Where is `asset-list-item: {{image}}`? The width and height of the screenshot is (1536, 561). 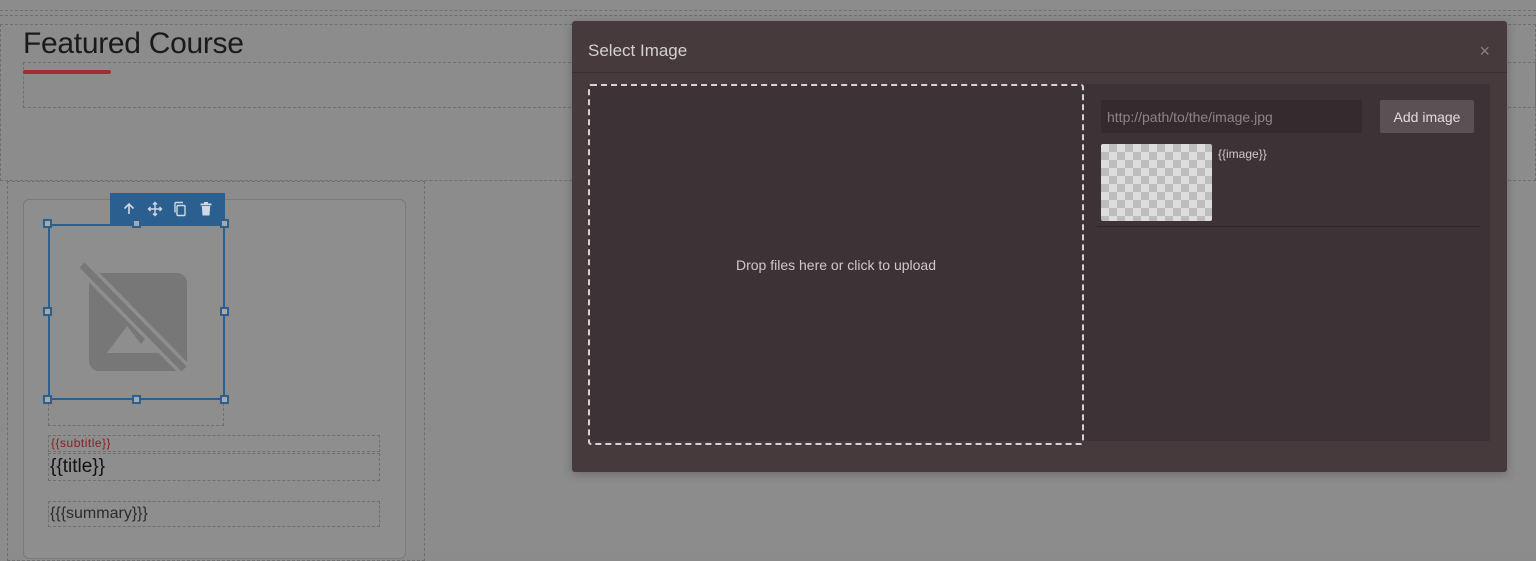 asset-list-item: {{image}} is located at coordinates (1288, 183).